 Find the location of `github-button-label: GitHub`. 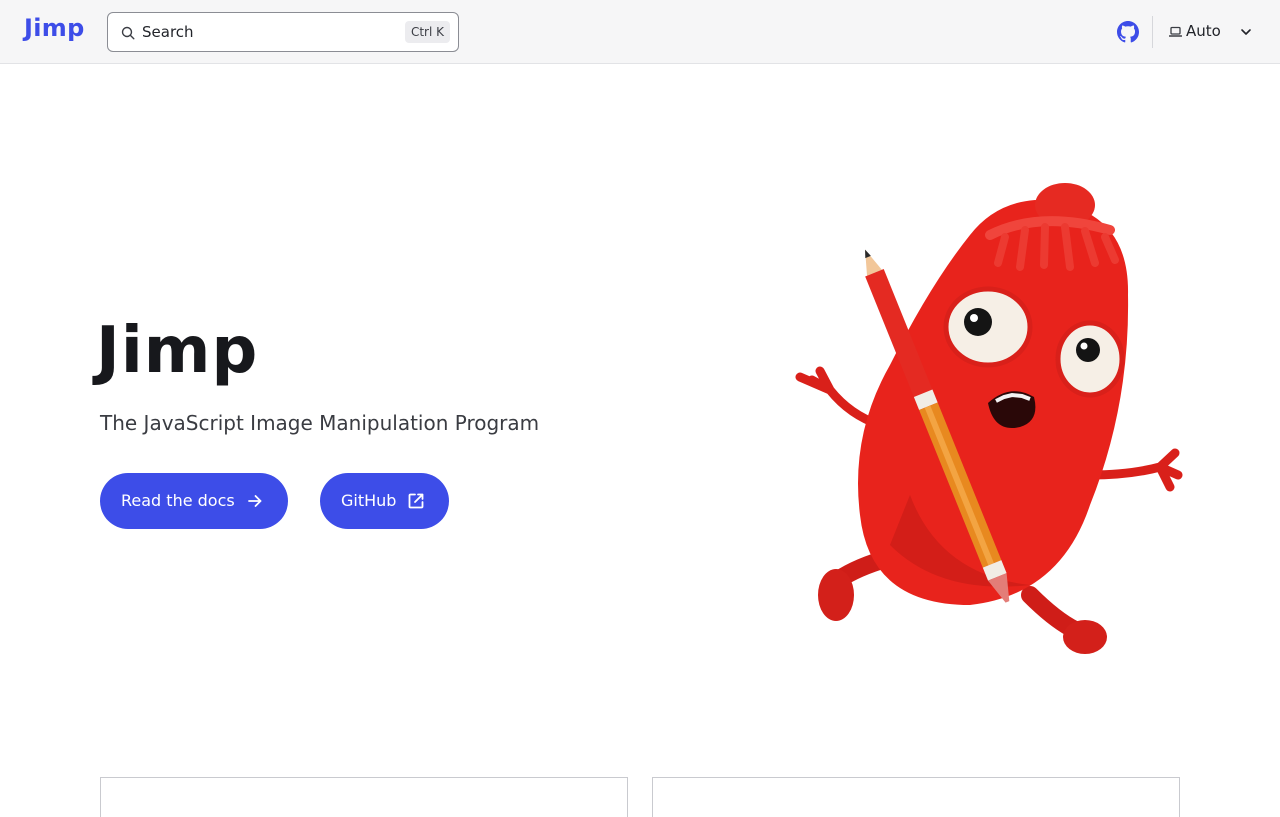

github-button-label: GitHub is located at coordinates (369, 500).